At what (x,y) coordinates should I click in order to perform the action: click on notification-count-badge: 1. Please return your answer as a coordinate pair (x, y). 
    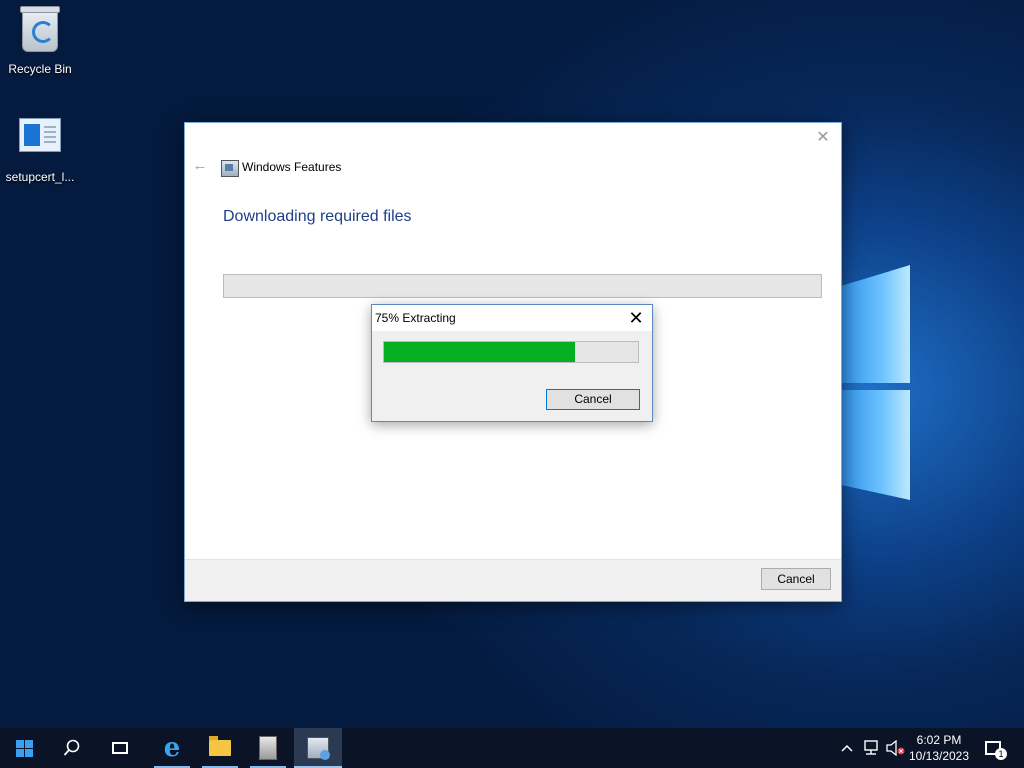
    Looking at the image, I should click on (1001, 754).